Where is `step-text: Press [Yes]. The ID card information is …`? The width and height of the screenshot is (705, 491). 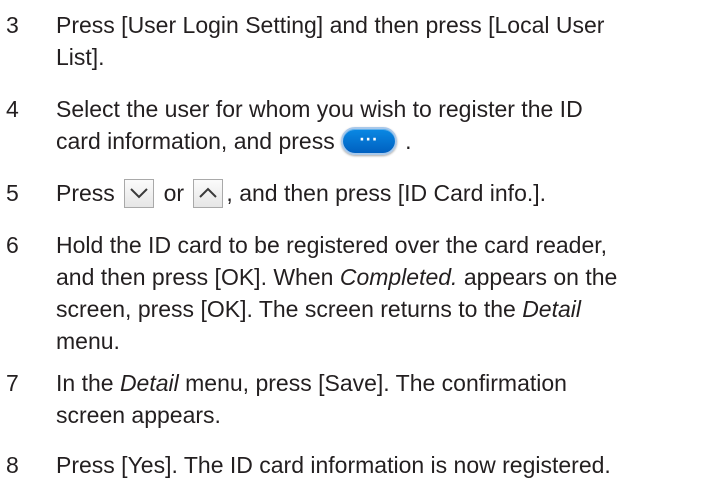 step-text: Press [Yes]. The ID card information is … is located at coordinates (378, 465).